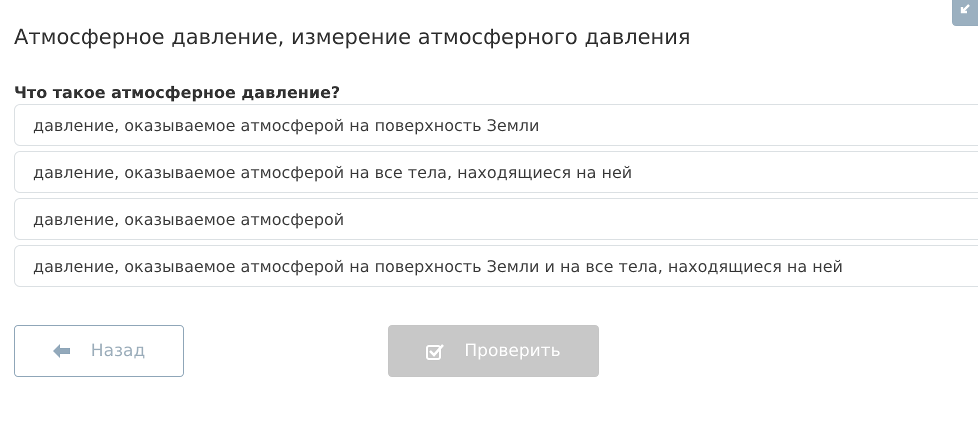 The image size is (978, 439). I want to click on answer-option: давление, оказываемое атмосферой на поверхность Земли и на все тела, находящиеся на ней, so click(496, 266).